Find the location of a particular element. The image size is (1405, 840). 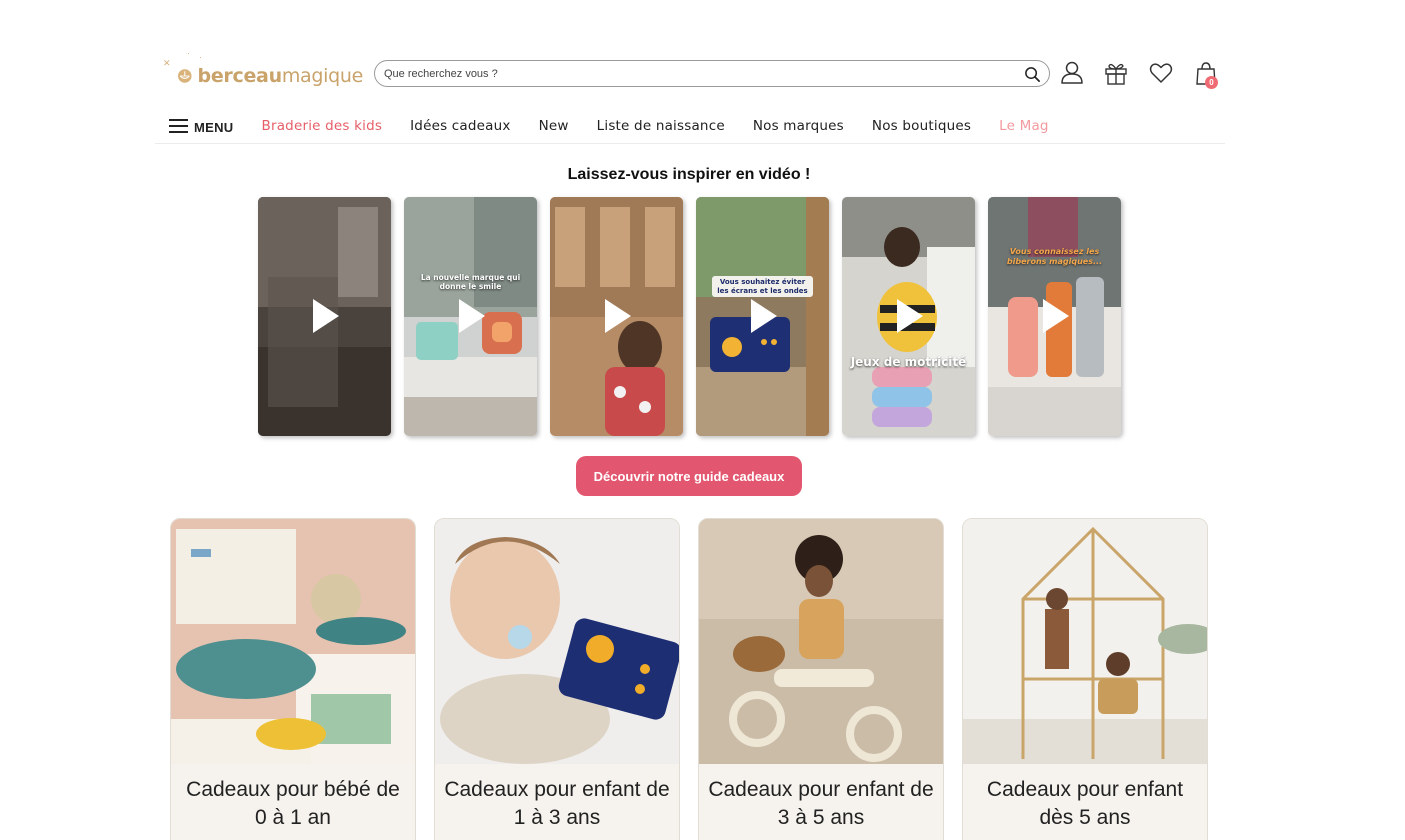

gift-guide-button: Découvrir notre guide cadeaux is located at coordinates (689, 476).